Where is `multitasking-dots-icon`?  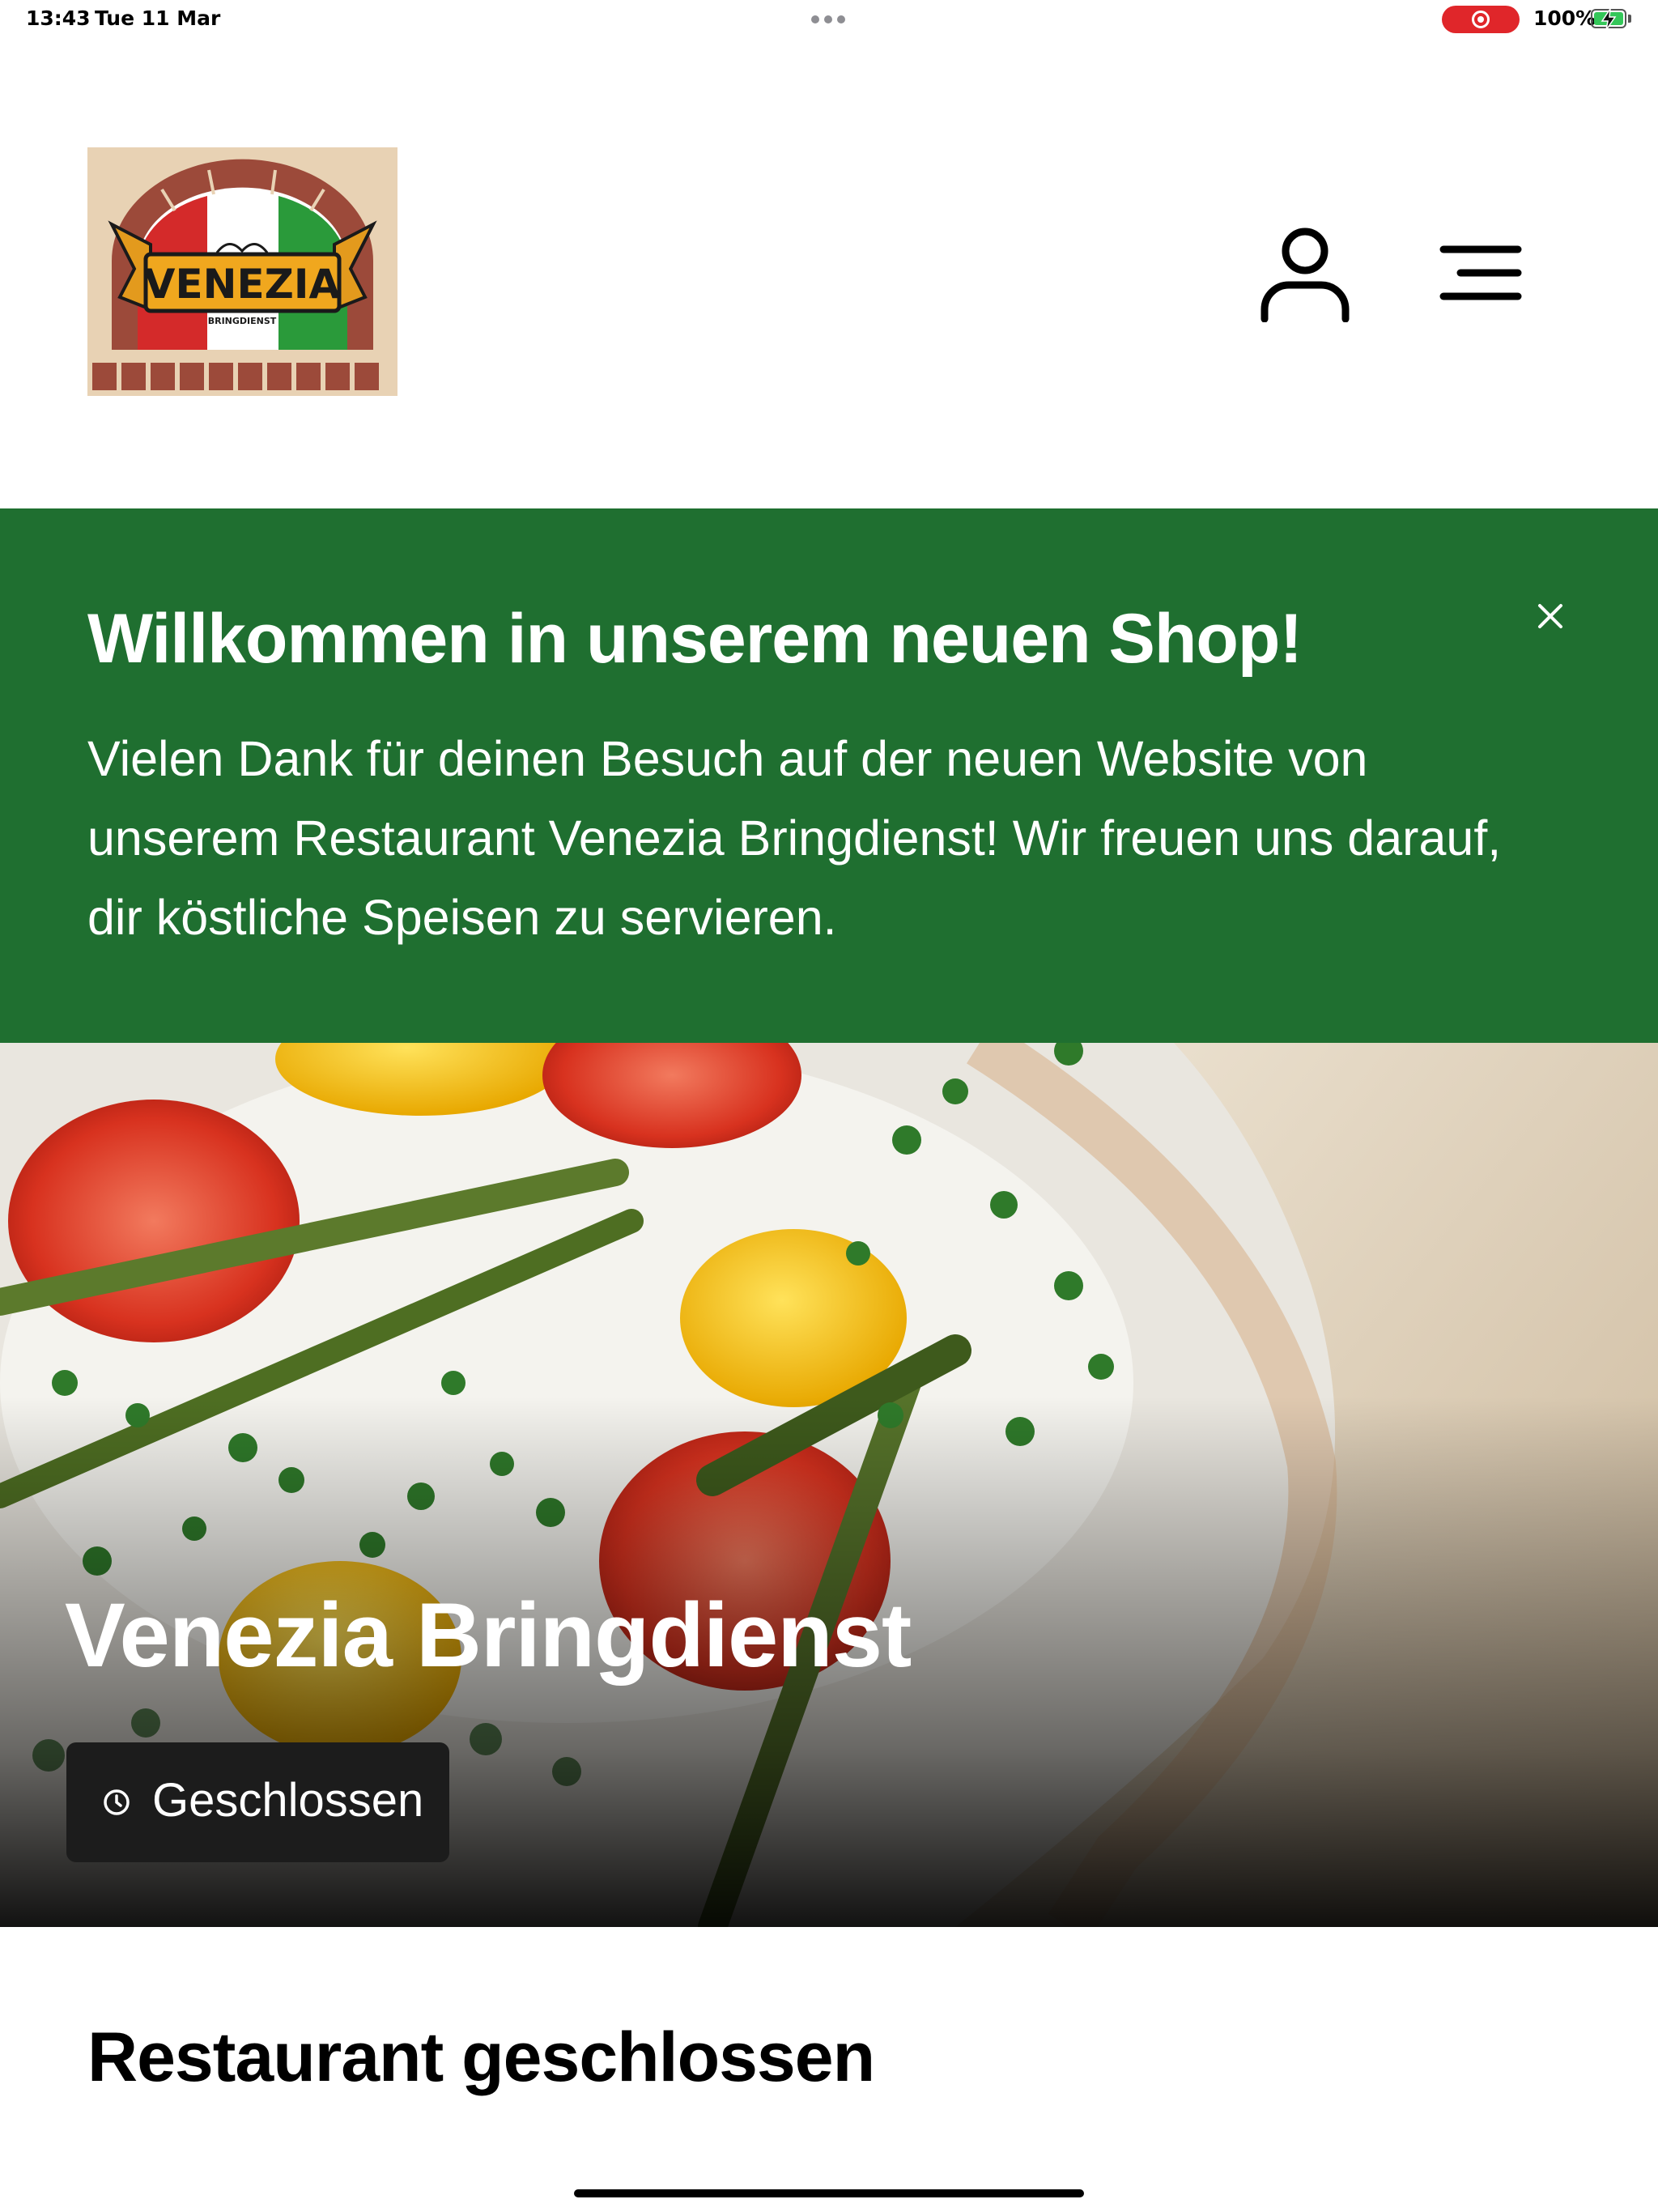 multitasking-dots-icon is located at coordinates (828, 19).